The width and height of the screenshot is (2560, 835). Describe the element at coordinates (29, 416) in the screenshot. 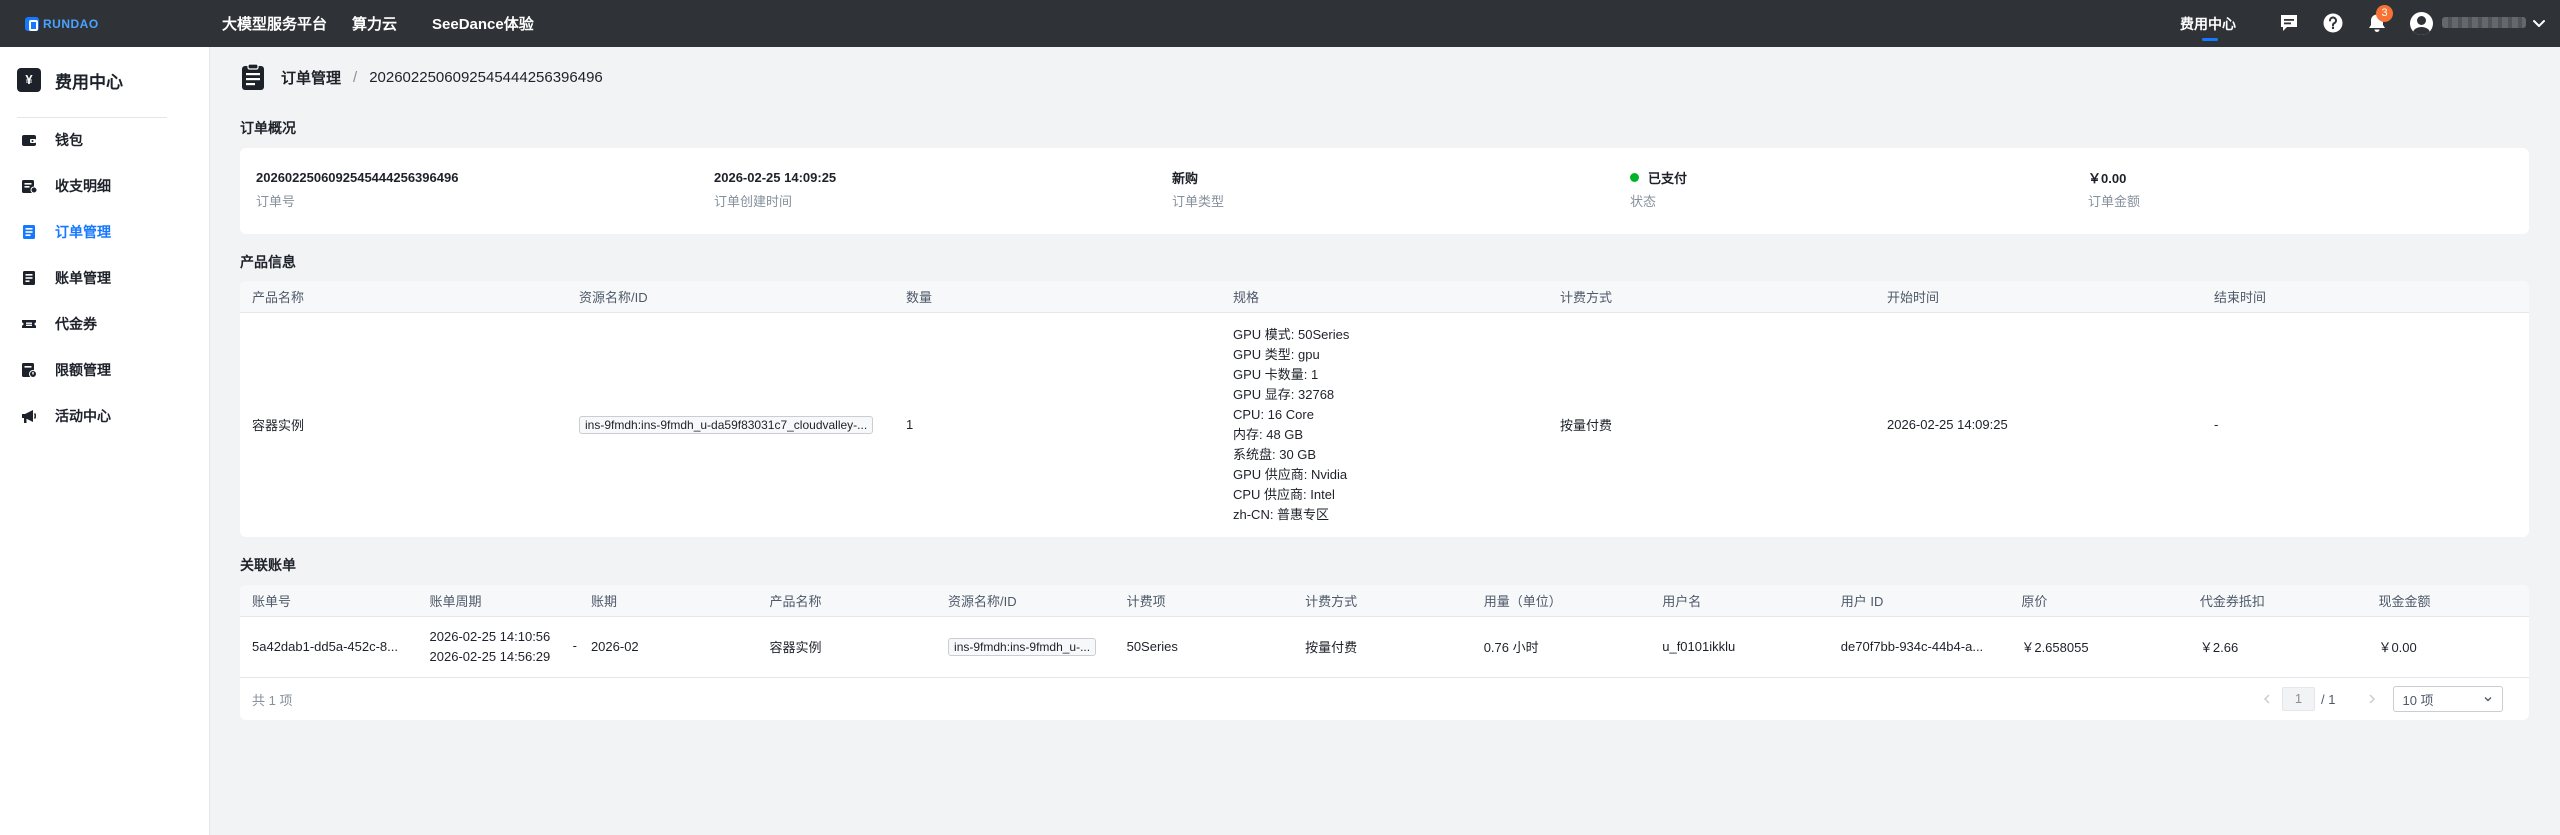

I see `megaphone-icon` at that location.